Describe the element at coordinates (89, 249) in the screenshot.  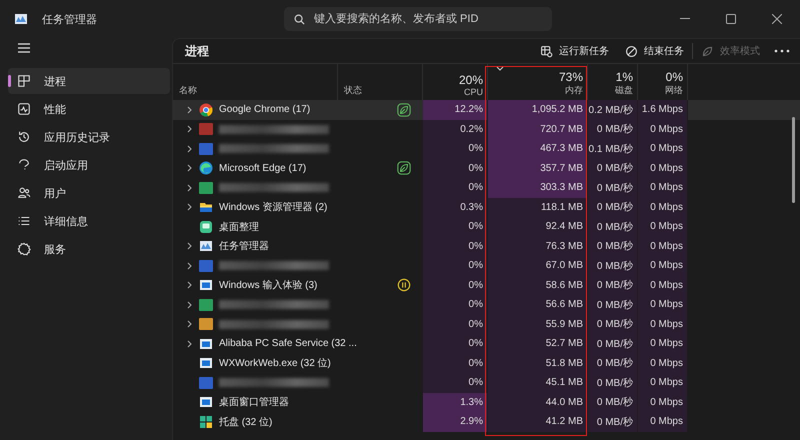
I see `sidebar-item: 服务` at that location.